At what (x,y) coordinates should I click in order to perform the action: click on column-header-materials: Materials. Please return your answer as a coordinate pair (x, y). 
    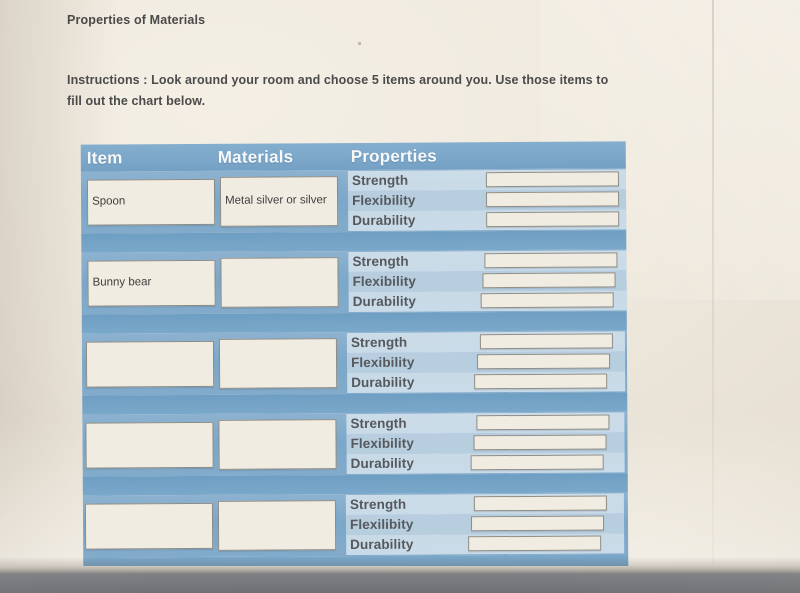
    Looking at the image, I should click on (255, 157).